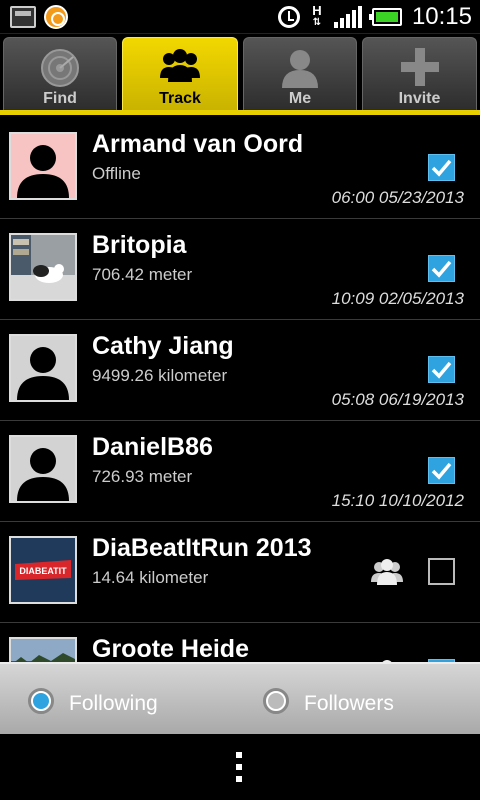 The image size is (480, 800). What do you see at coordinates (170, 648) in the screenshot?
I see `contact-name: Groote Heide` at bounding box center [170, 648].